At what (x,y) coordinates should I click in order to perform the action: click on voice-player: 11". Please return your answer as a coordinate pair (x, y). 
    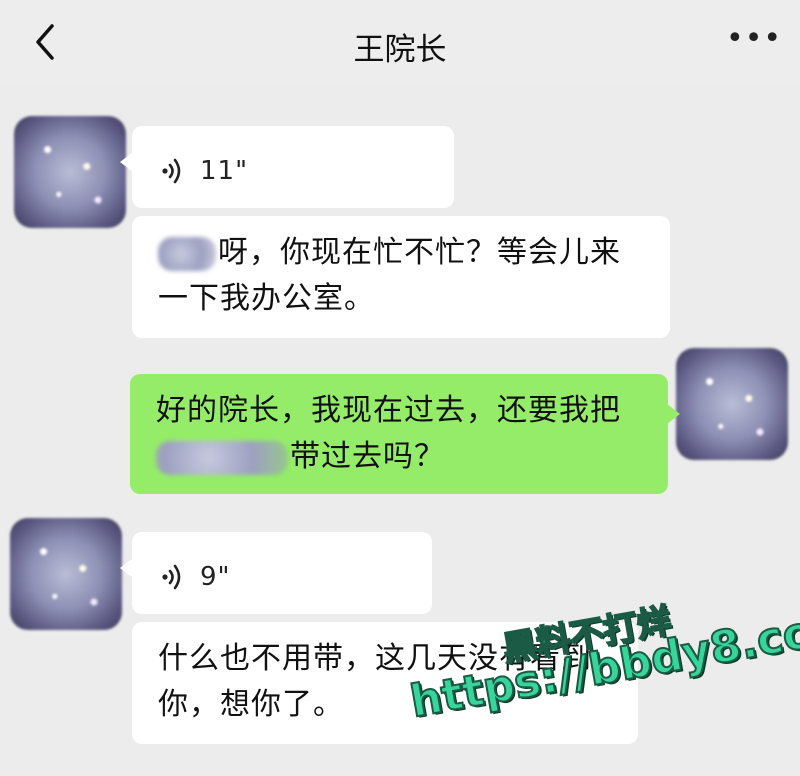
    Looking at the image, I should click on (204, 171).